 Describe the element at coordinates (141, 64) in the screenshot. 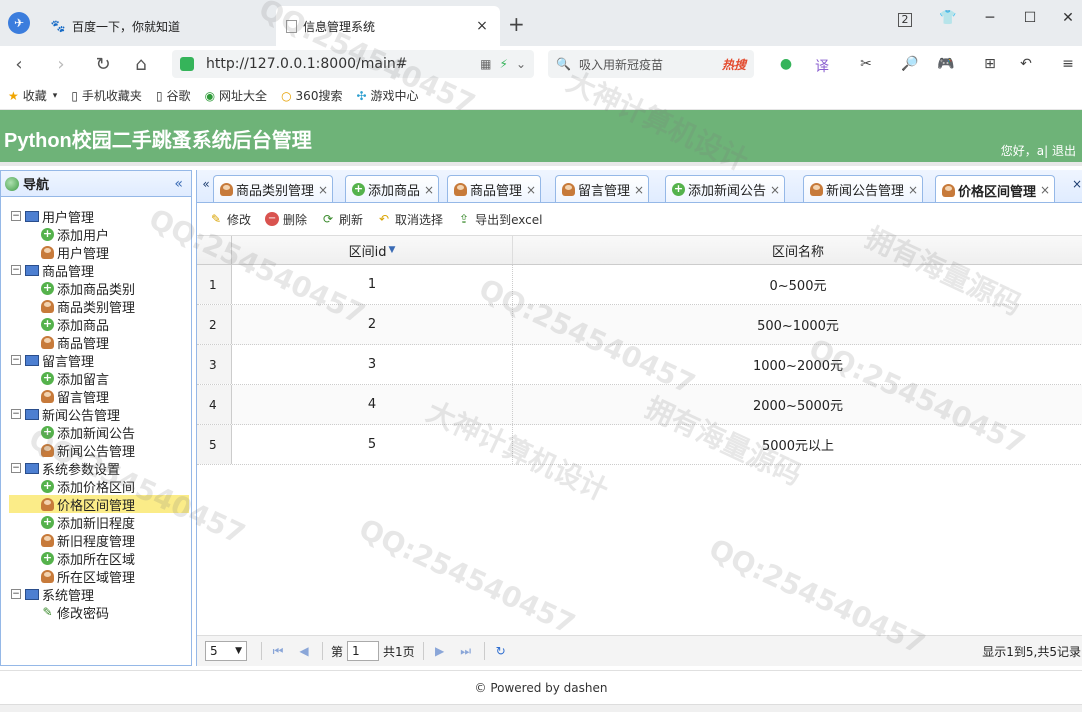

I see `home-icon: ⌂` at that location.